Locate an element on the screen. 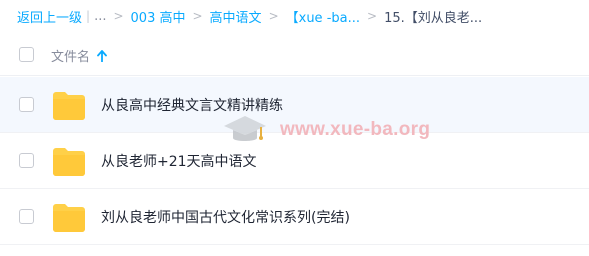  breadcrumb-item-003: 003 高中 is located at coordinates (158, 16).